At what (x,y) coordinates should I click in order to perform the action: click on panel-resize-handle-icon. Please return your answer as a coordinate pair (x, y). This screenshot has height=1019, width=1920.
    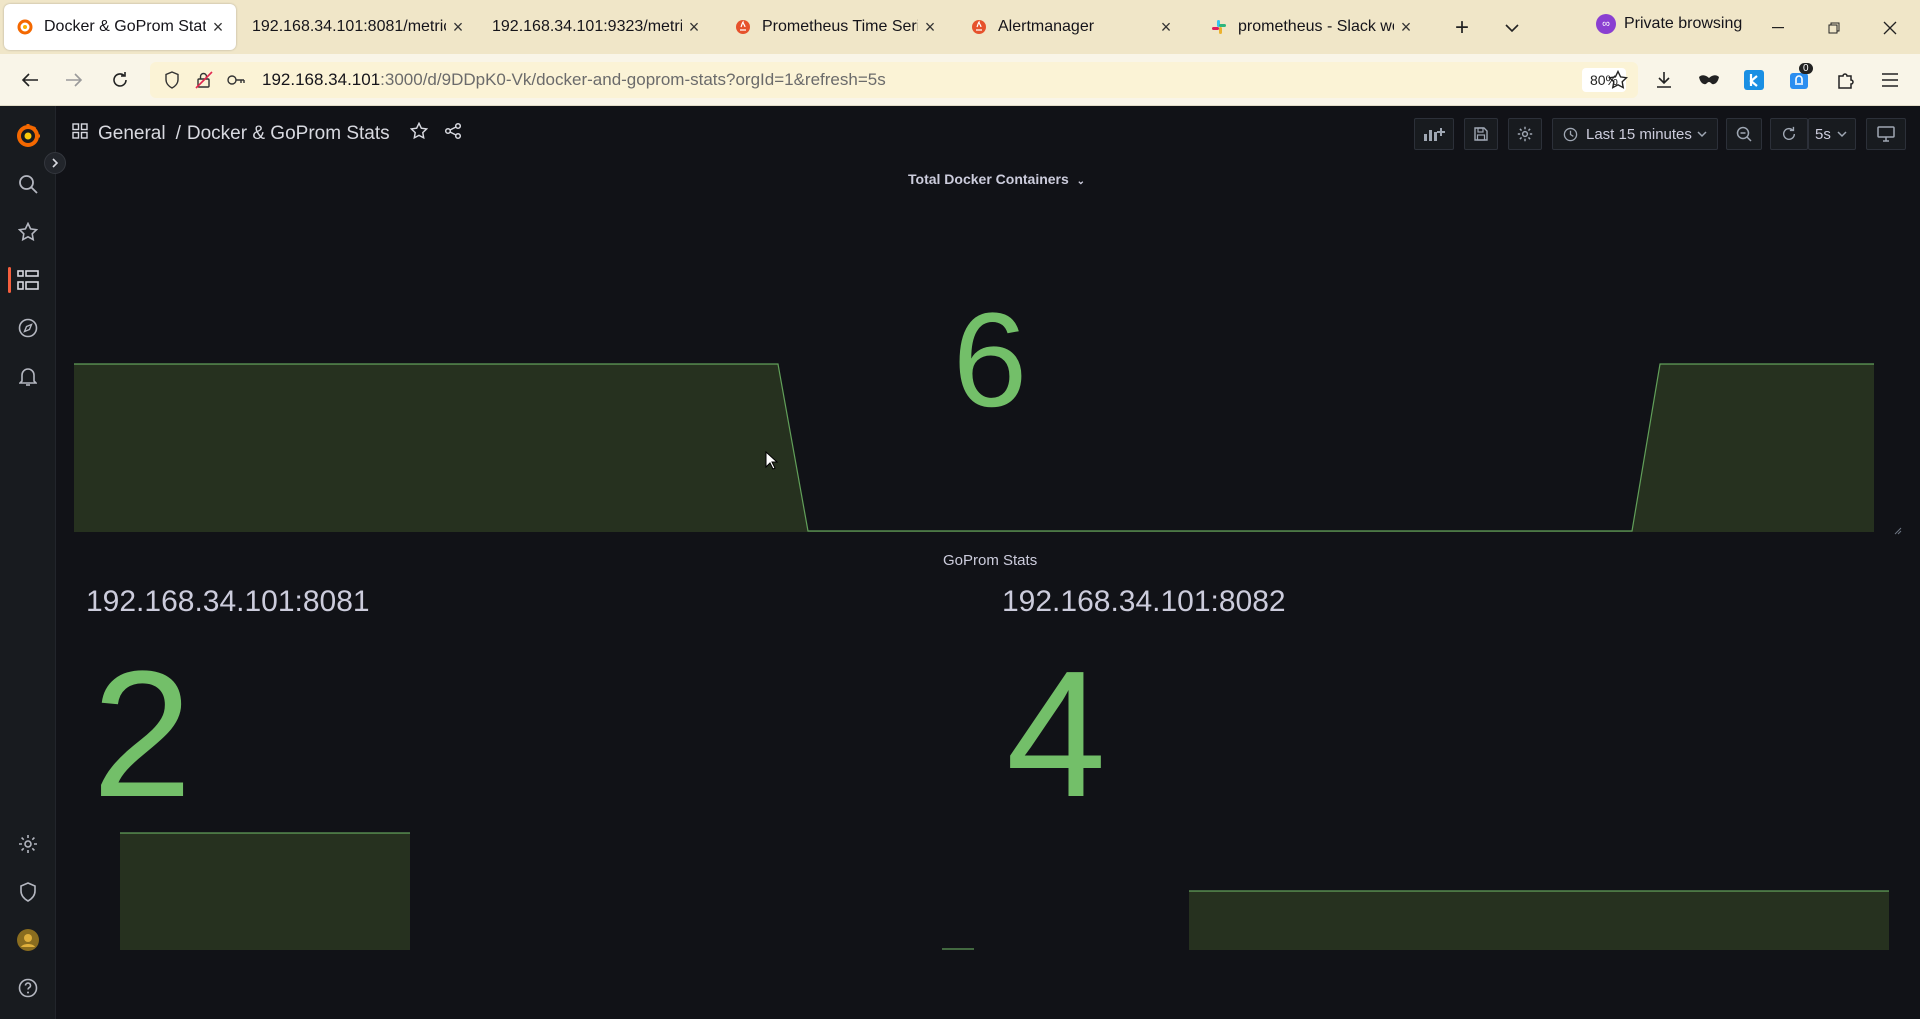
    Looking at the image, I should click on (1897, 528).